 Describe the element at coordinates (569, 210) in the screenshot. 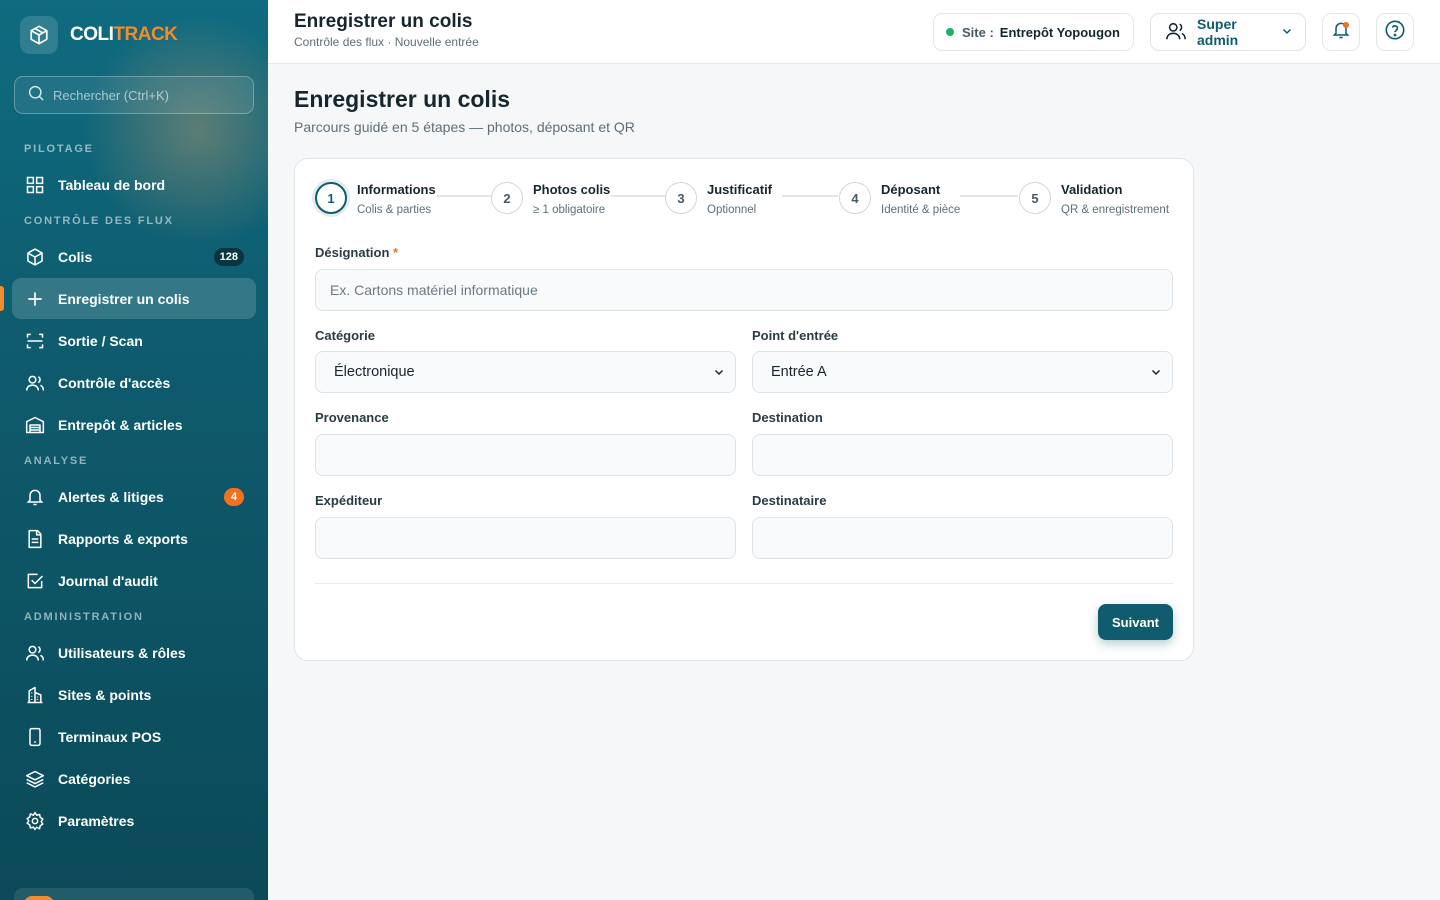

I see `step-subtitle: ≥ 1 obligatoire` at that location.